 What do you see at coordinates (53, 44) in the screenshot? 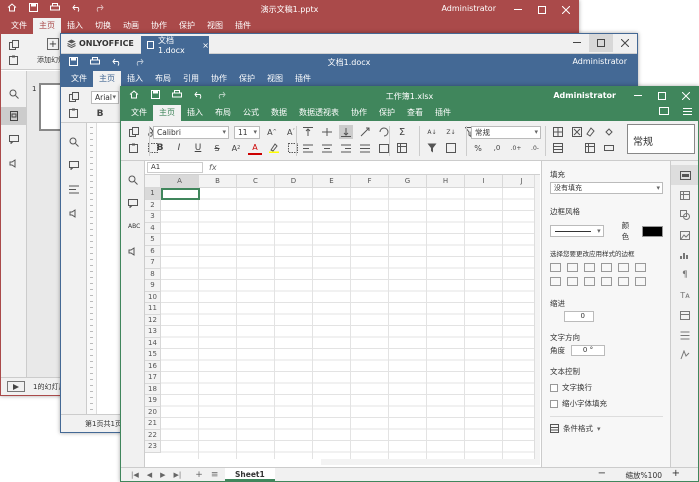
I see `add-slide-icon: +` at bounding box center [53, 44].